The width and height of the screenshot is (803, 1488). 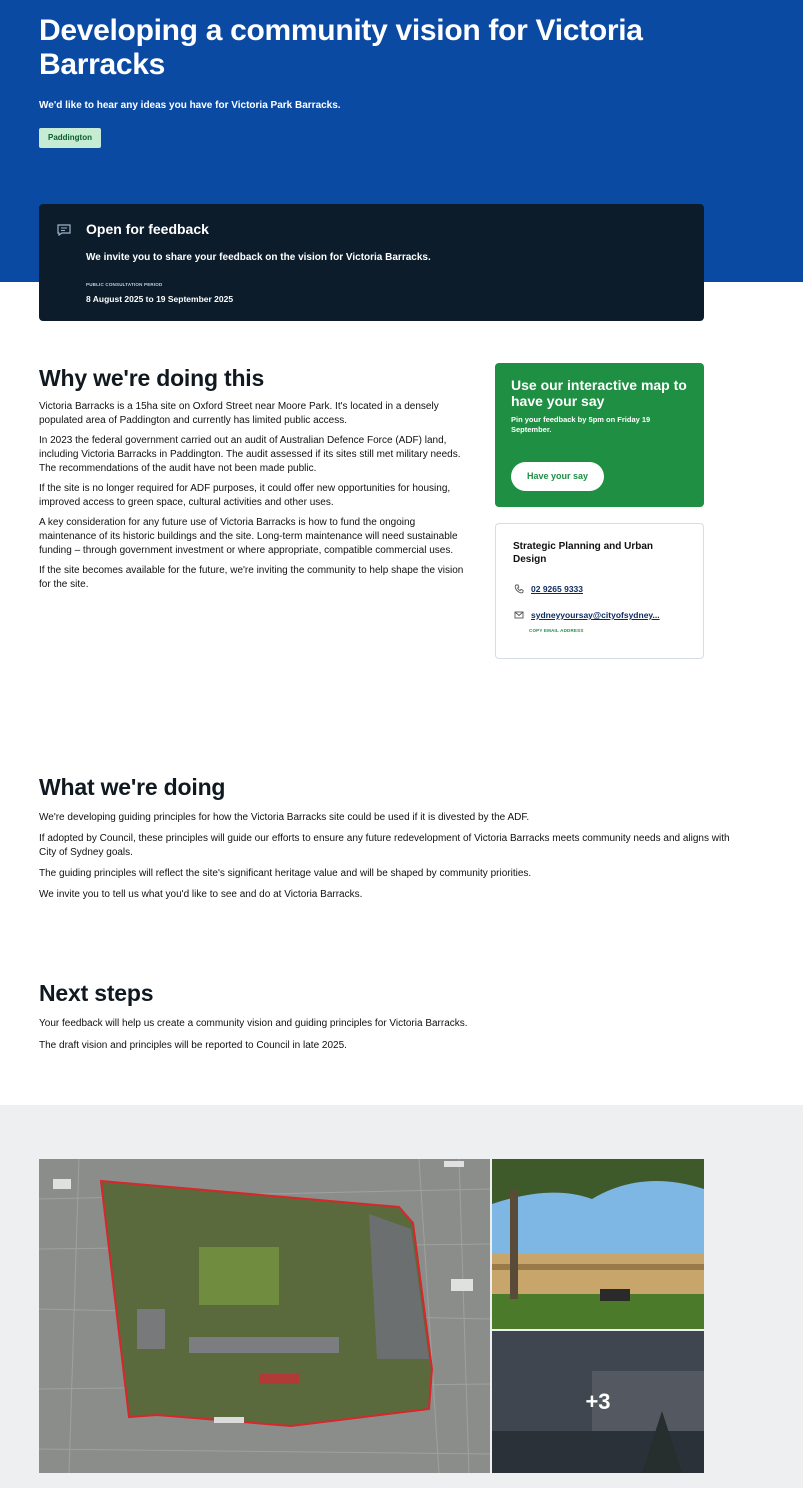 What do you see at coordinates (64, 230) in the screenshot?
I see `chat-icon` at bounding box center [64, 230].